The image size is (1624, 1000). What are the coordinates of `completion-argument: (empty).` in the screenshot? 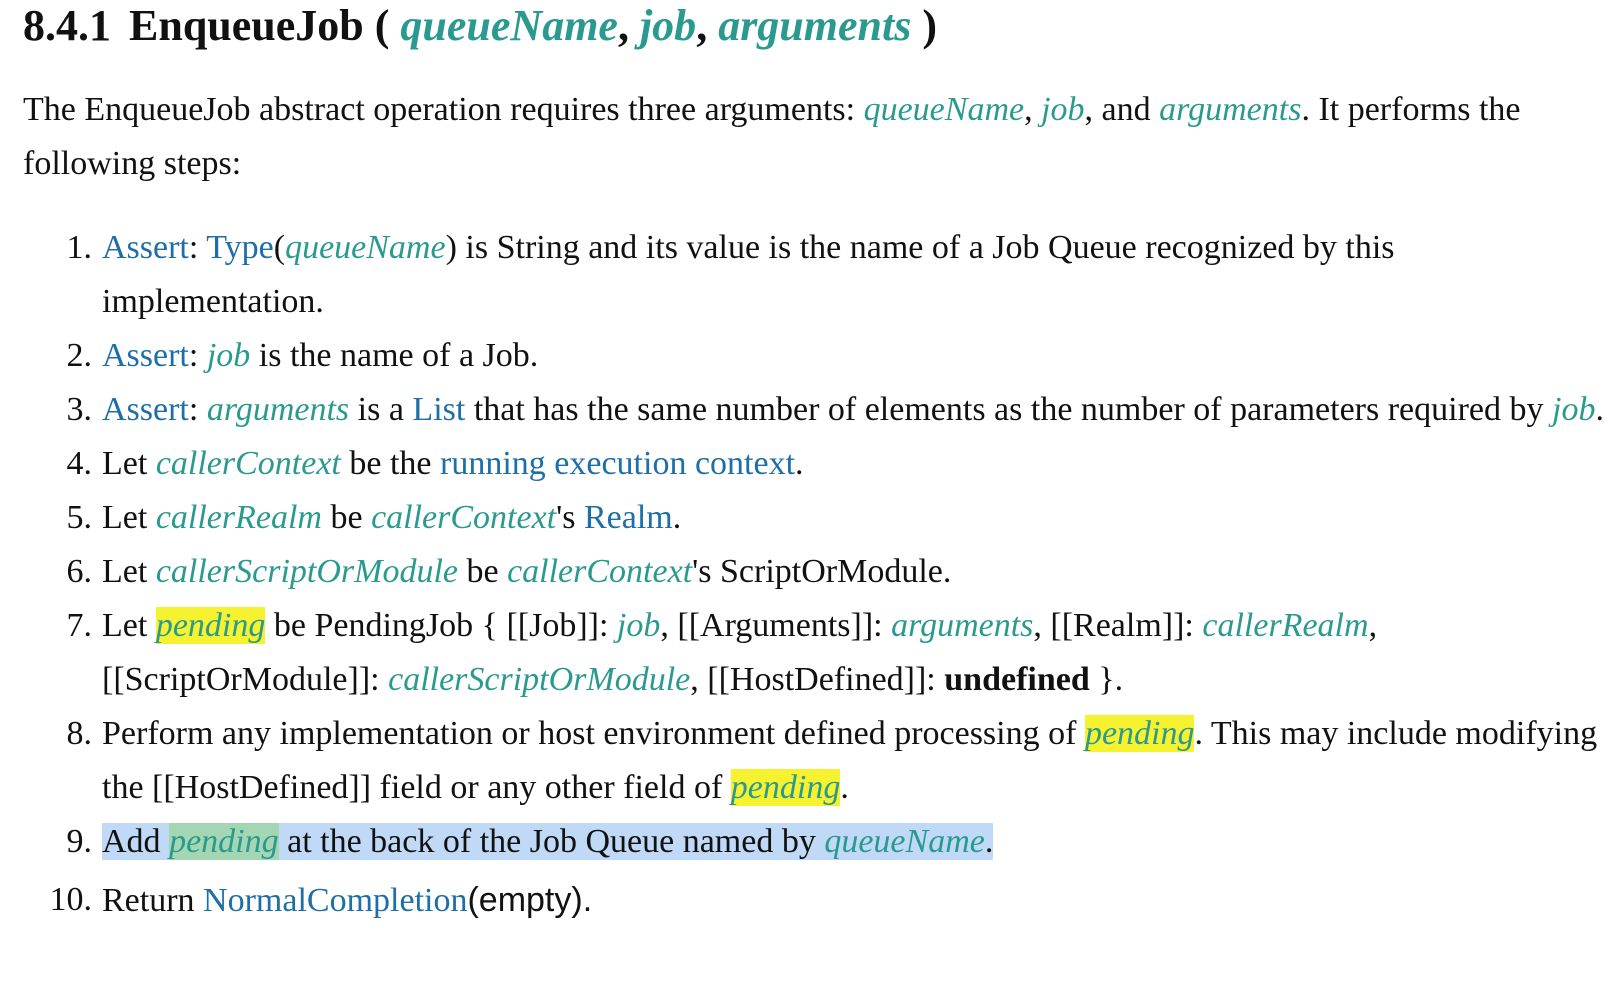 It's located at (530, 900).